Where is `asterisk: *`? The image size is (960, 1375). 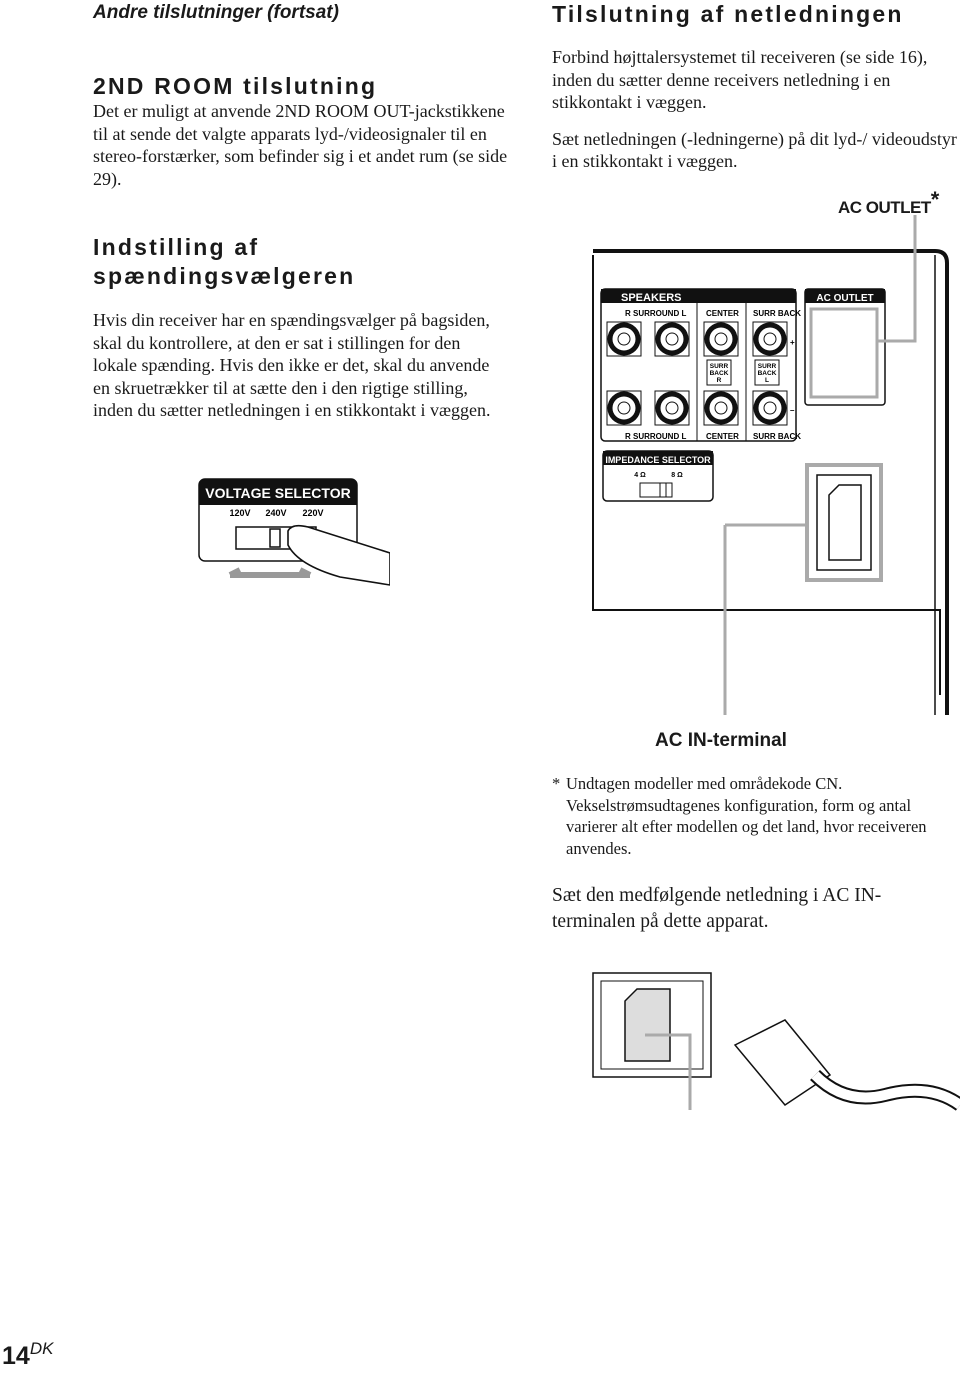
asterisk: * is located at coordinates (935, 199).